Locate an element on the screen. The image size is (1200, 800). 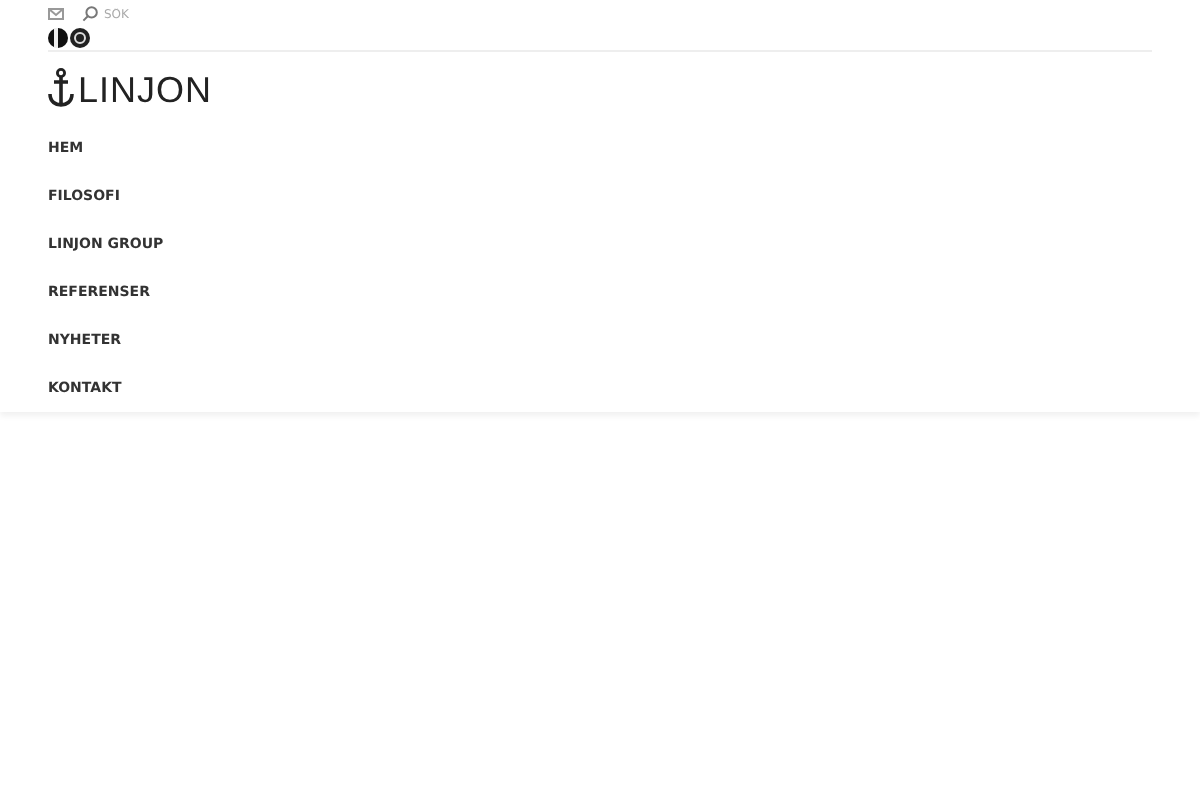
search-icon is located at coordinates (90, 14).